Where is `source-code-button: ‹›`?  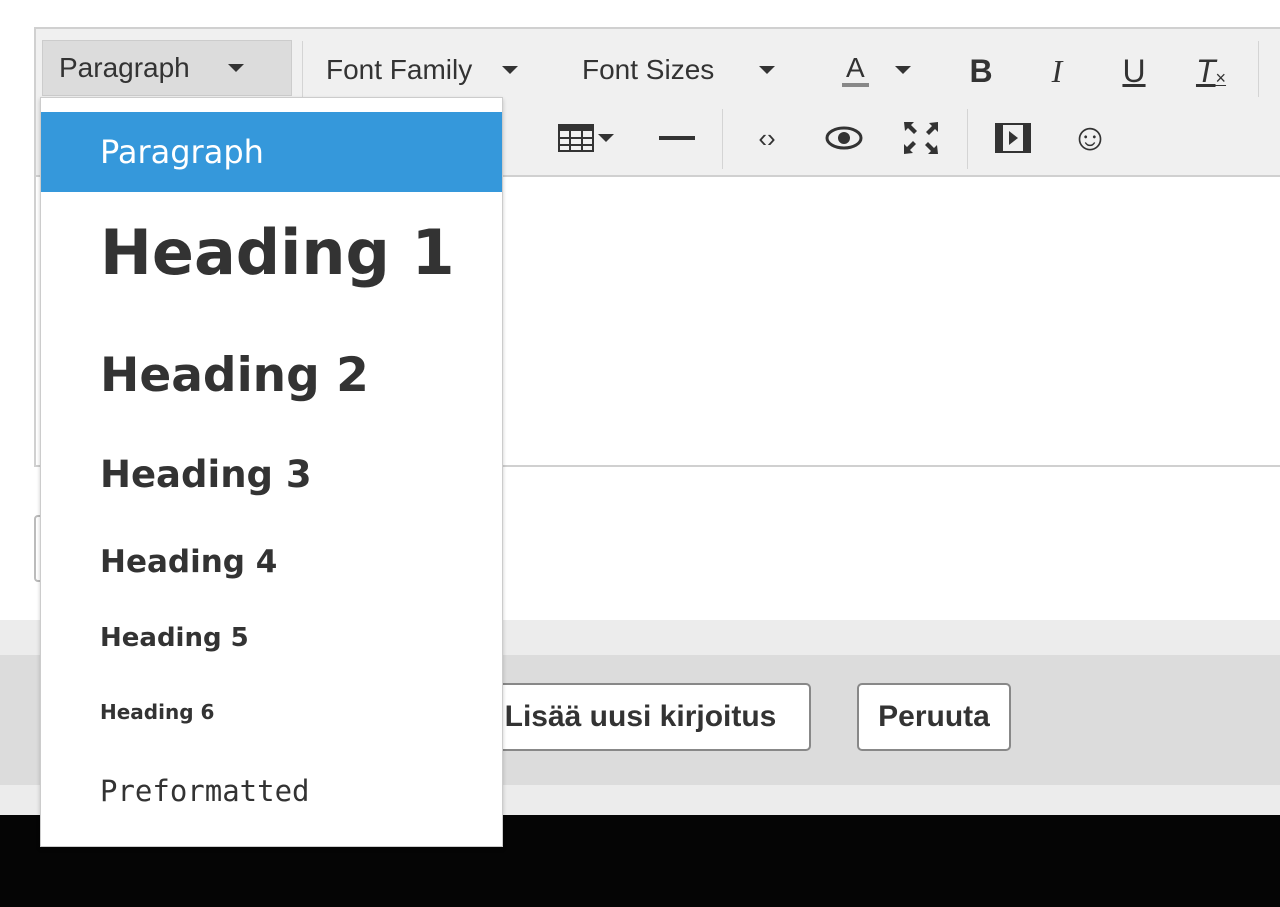
source-code-button: ‹› is located at coordinates (767, 138).